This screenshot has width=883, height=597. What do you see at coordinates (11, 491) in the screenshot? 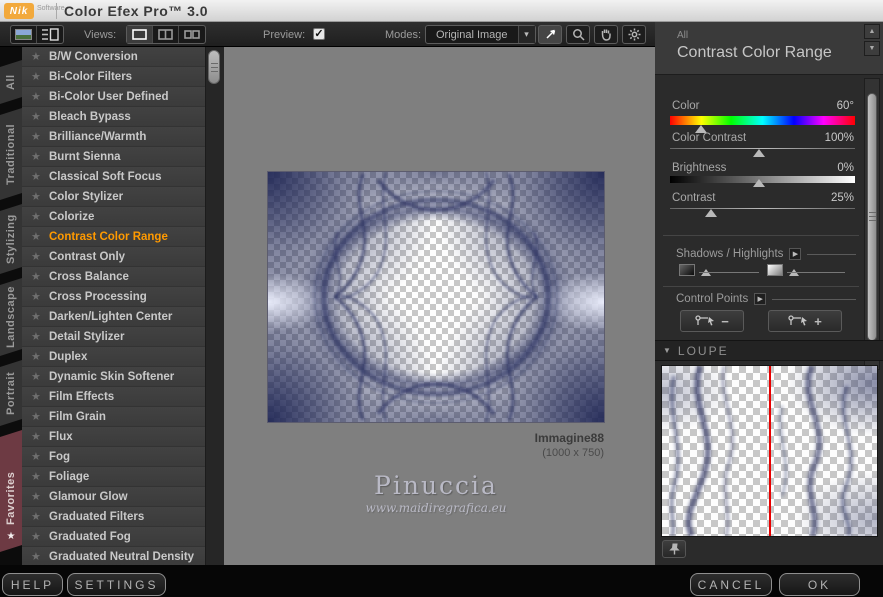
I see `tab-favorites: Favorites ★` at bounding box center [11, 491].